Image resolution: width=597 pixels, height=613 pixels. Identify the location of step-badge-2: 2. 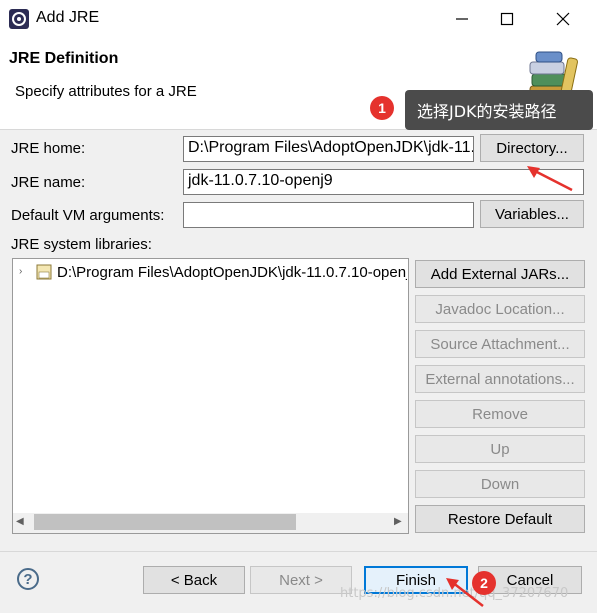
(484, 583).